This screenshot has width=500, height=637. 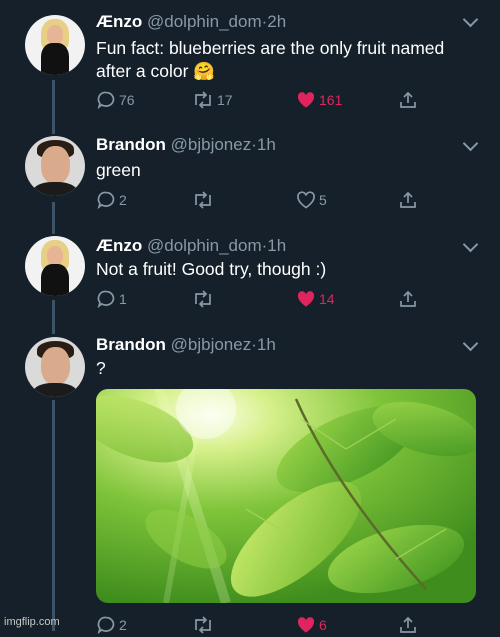 I want to click on tweet-text-line: after a color 🤗, so click(x=156, y=71).